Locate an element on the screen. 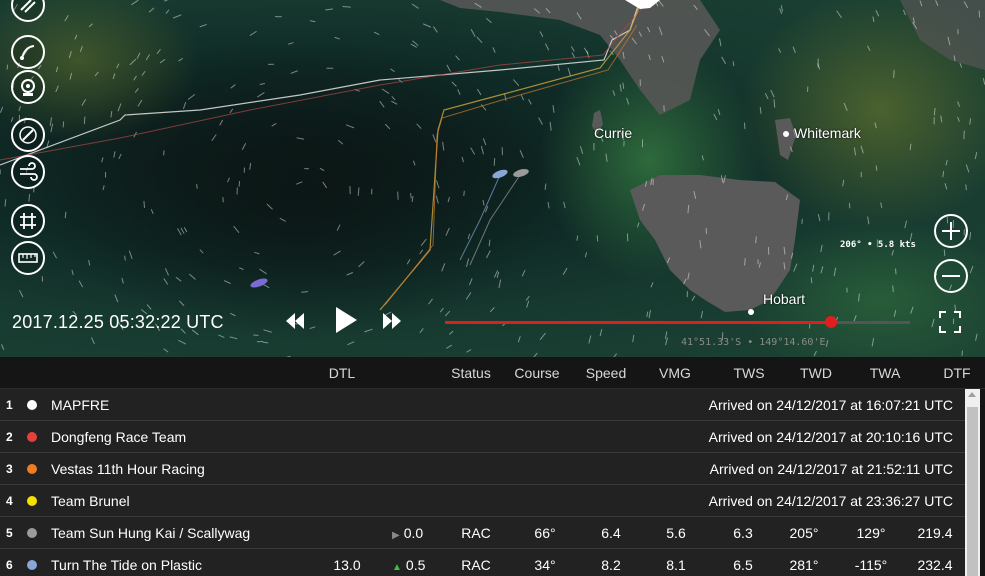  cell-twa: -115° is located at coordinates (871, 565).